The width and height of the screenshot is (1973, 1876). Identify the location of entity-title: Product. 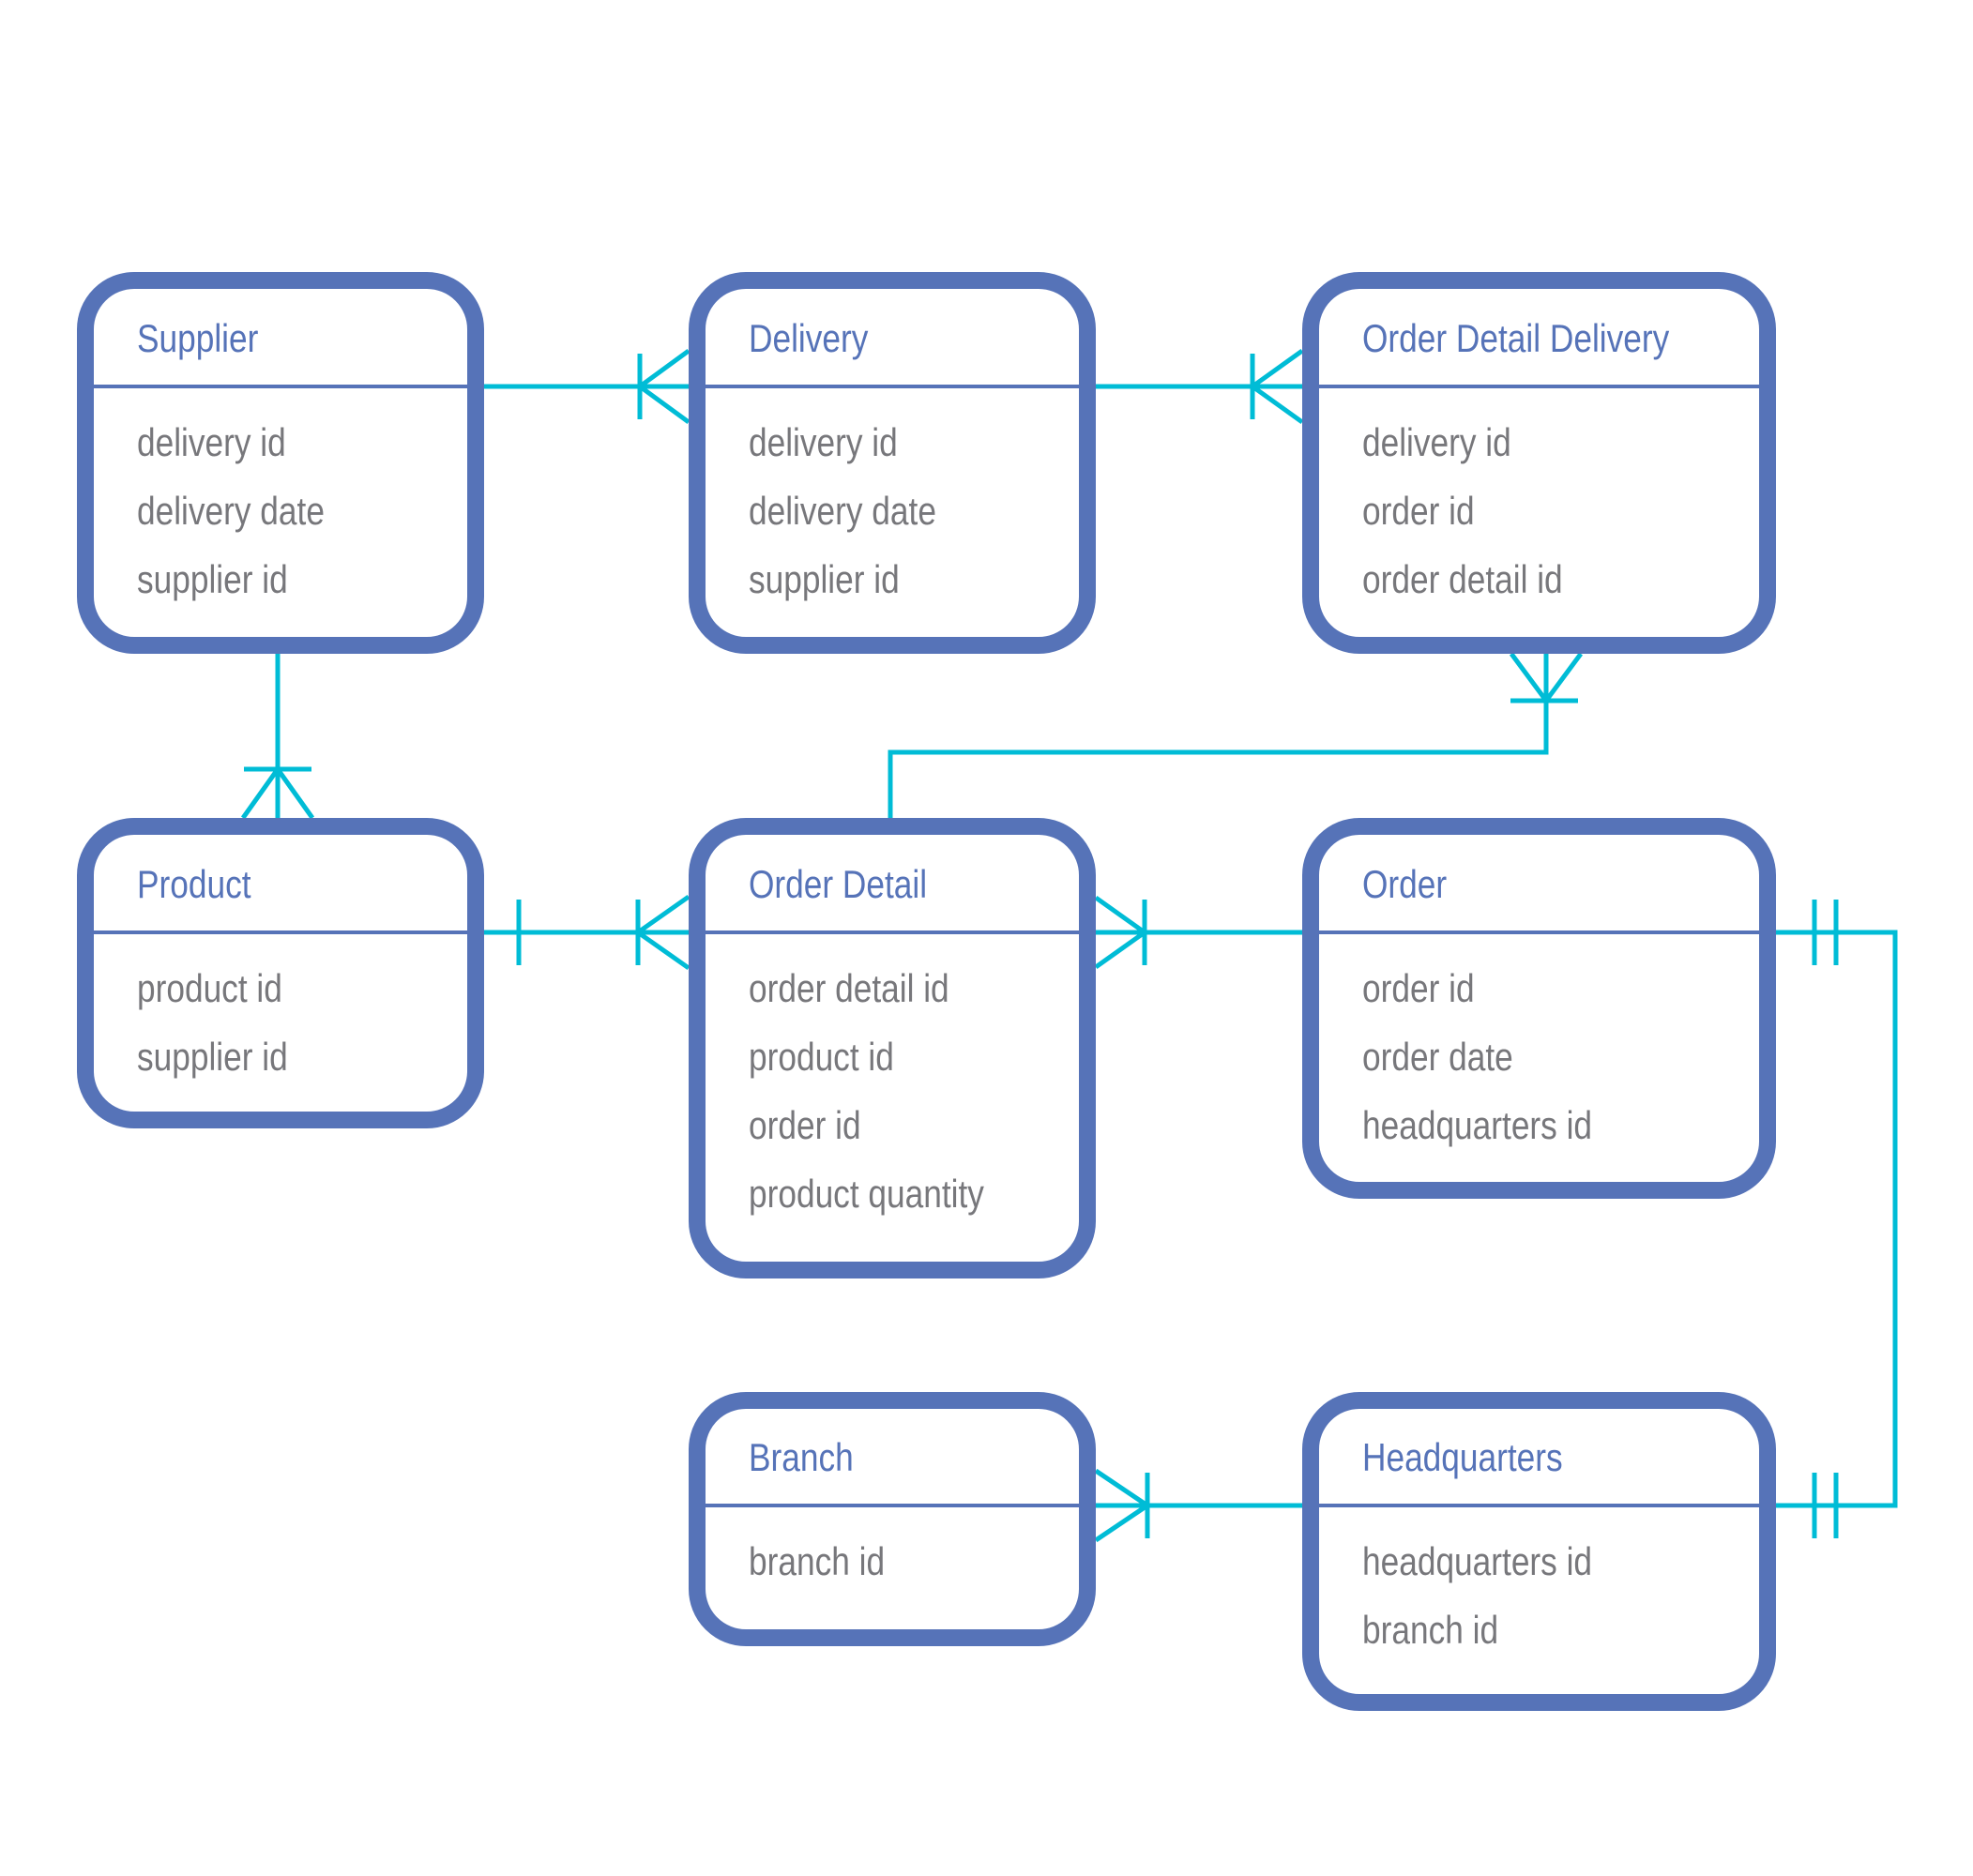
(194, 885).